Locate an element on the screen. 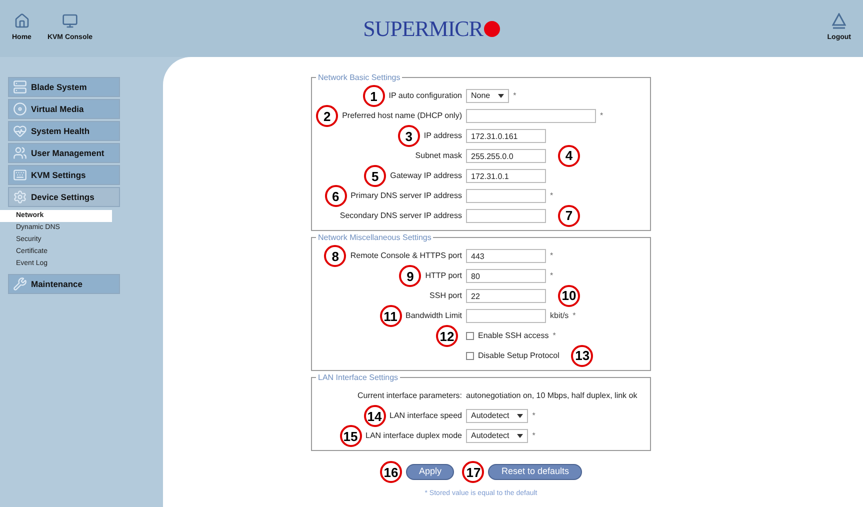  field-label: IP auto configuration is located at coordinates (425, 96).